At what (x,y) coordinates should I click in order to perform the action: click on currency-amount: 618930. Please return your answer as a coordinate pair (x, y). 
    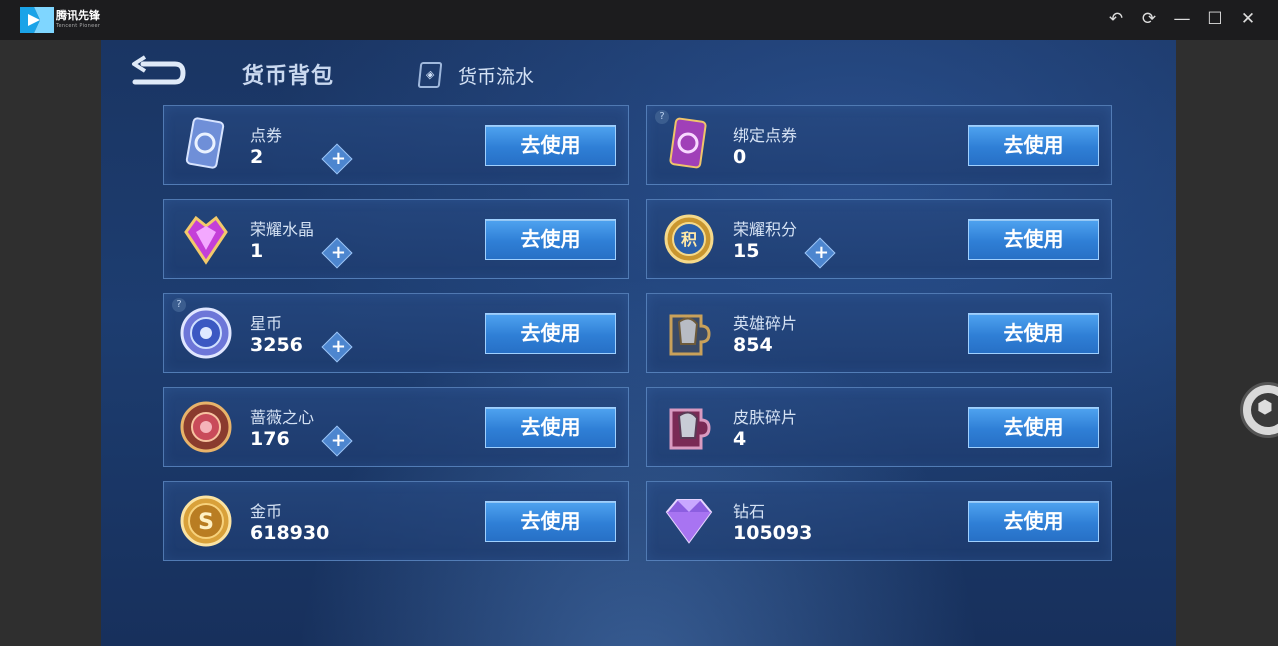
    Looking at the image, I should click on (290, 533).